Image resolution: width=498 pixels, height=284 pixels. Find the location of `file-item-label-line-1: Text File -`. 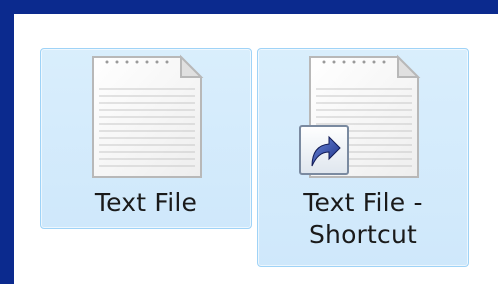

file-item-label-line-1: Text File - is located at coordinates (363, 202).